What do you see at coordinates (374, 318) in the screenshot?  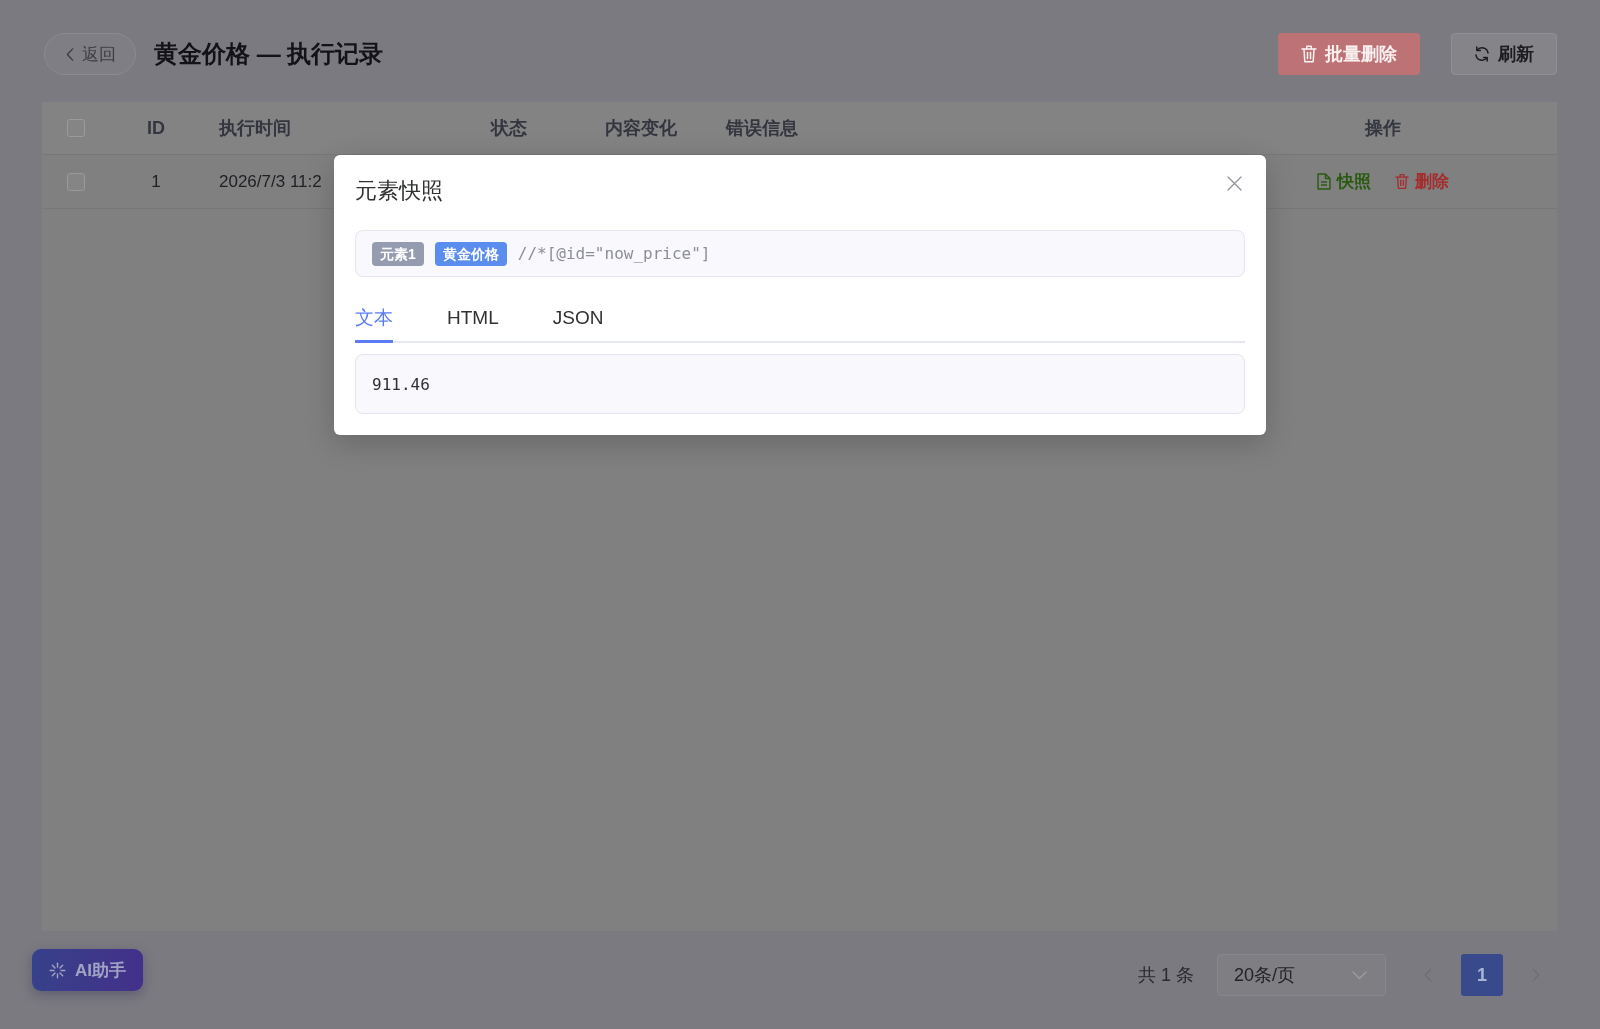 I see `tab: 文本` at bounding box center [374, 318].